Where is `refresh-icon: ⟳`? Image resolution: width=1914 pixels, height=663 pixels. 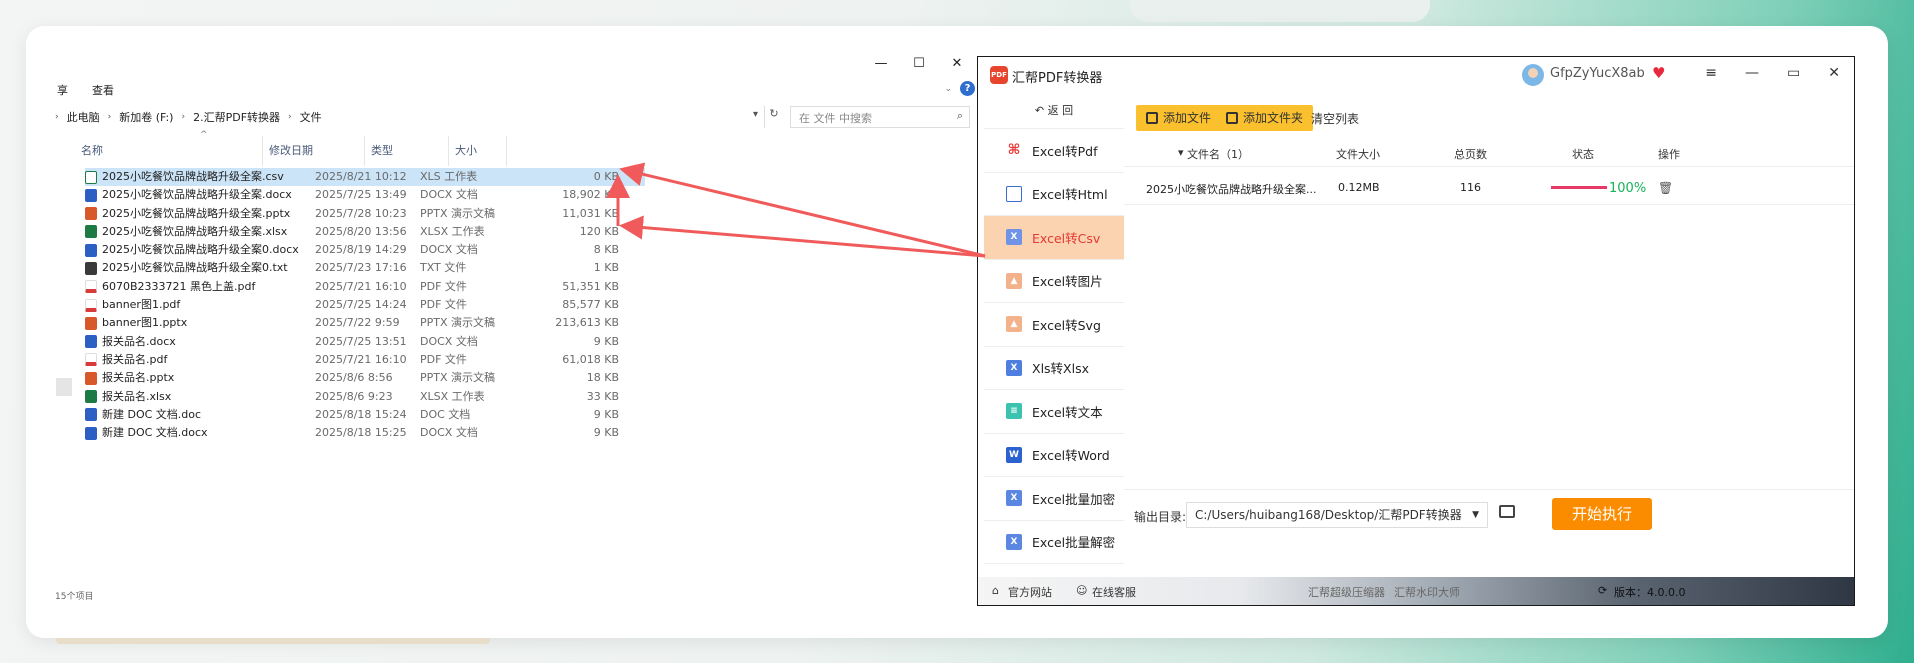 refresh-icon: ⟳ is located at coordinates (1602, 590).